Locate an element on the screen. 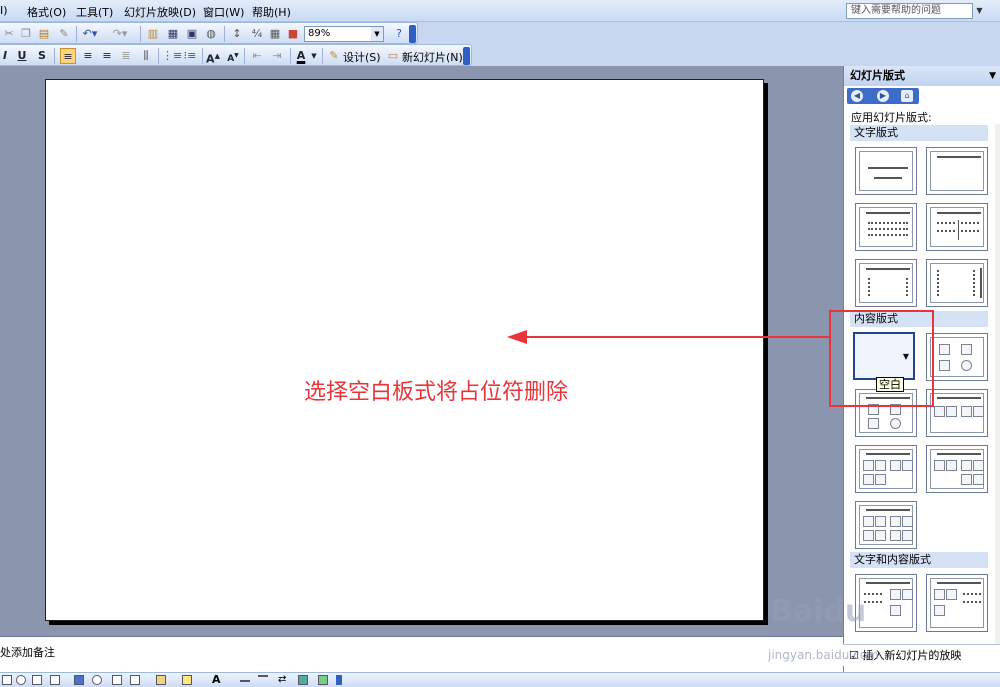 The height and width of the screenshot is (687, 1000). undo-icon: ↶▾ is located at coordinates (90, 34).